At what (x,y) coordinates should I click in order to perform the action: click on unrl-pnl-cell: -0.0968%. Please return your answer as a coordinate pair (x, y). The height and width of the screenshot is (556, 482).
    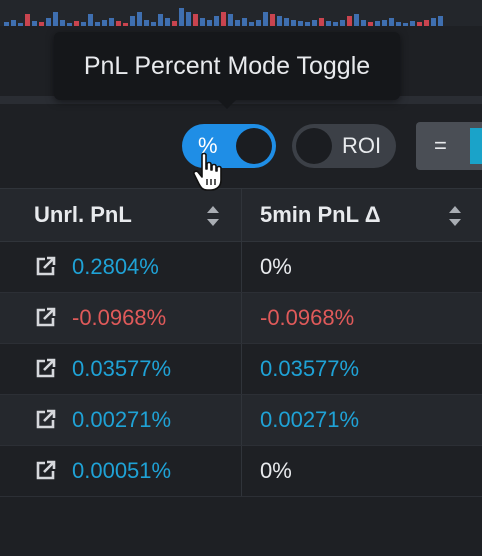
    Looking at the image, I should click on (121, 318).